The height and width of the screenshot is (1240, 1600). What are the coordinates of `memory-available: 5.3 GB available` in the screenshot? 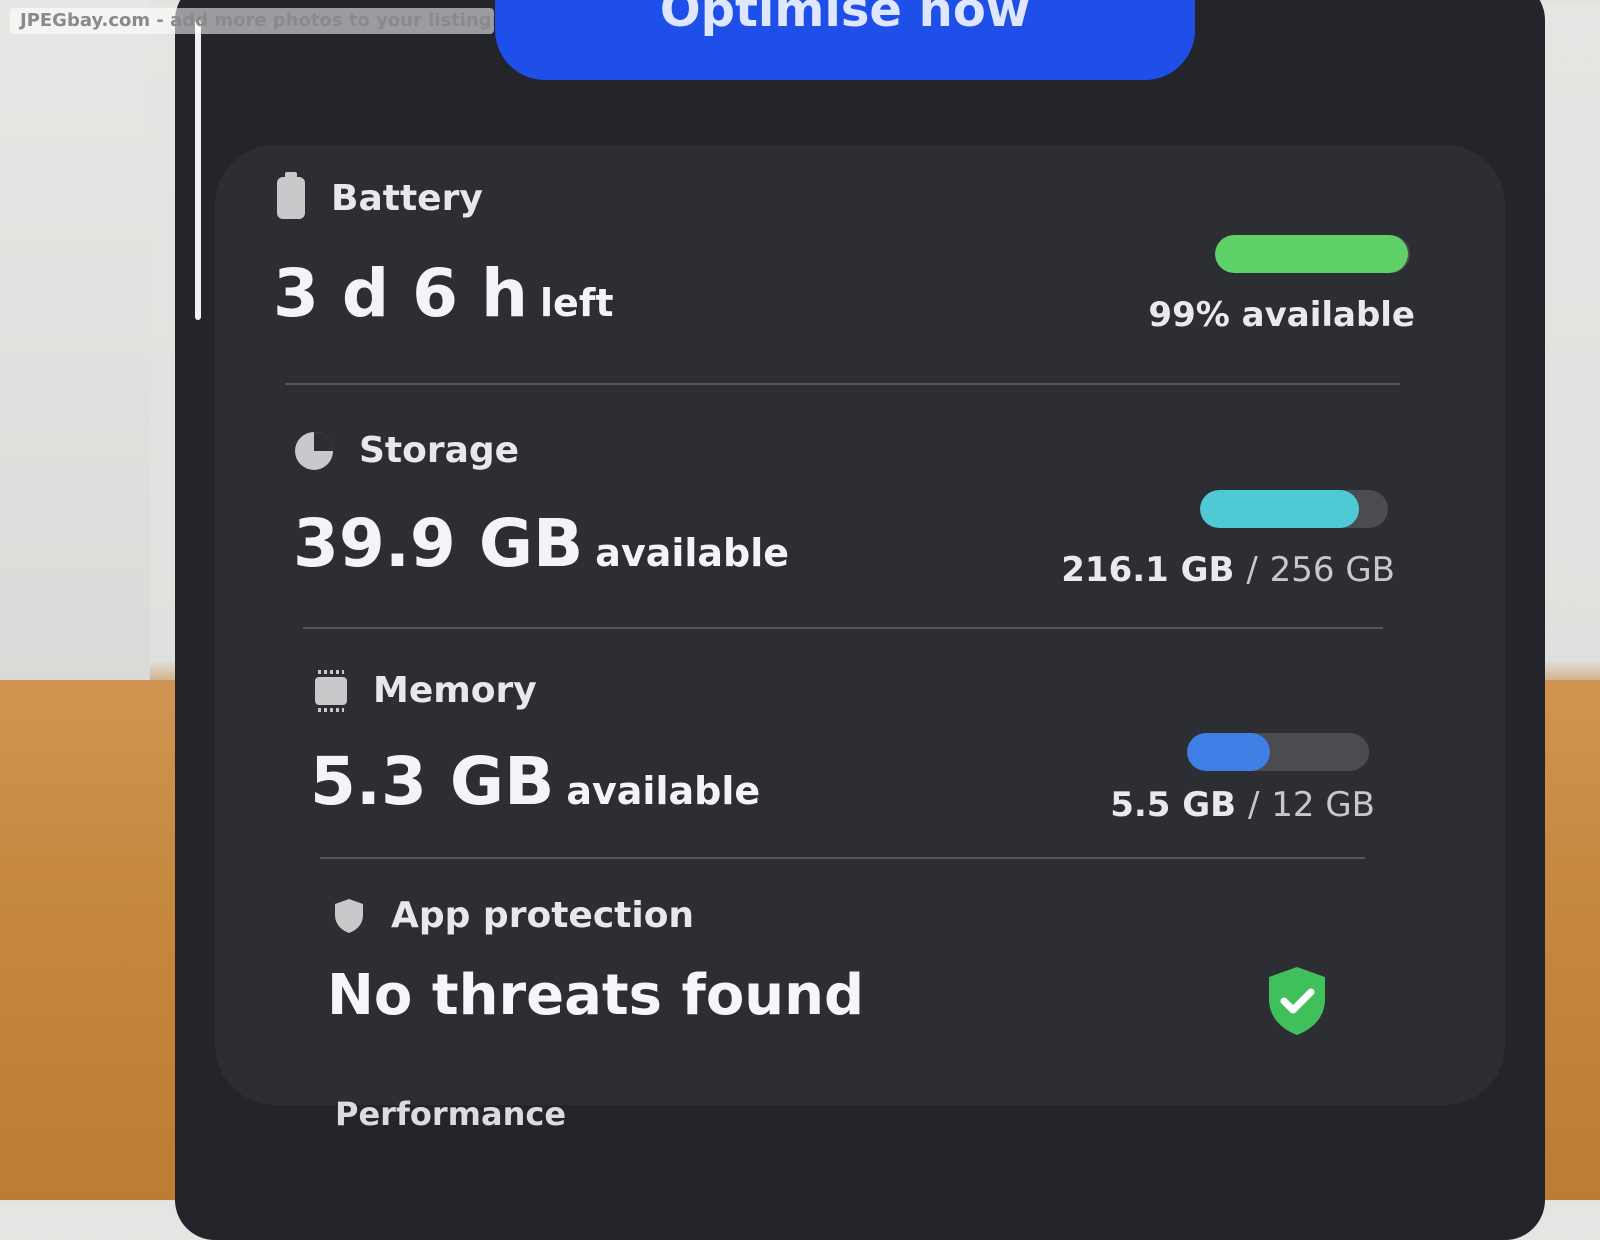 It's located at (535, 781).